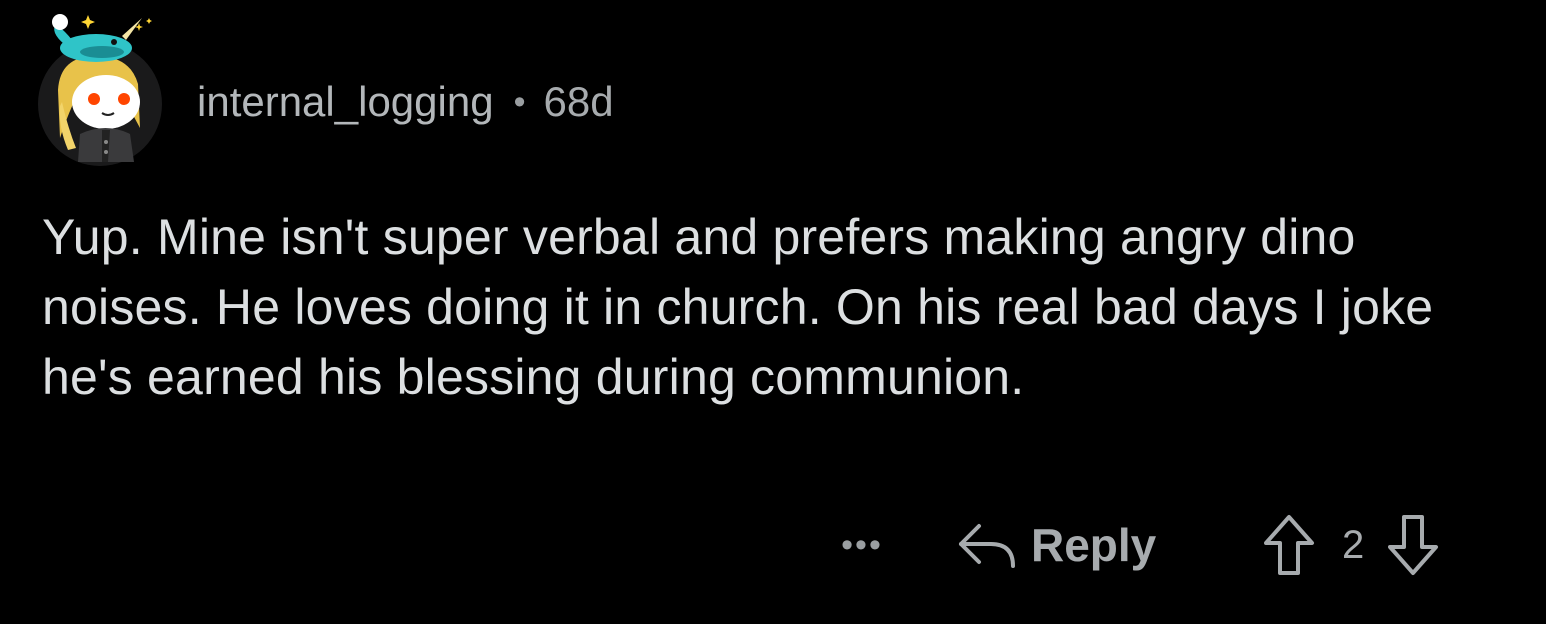  What do you see at coordinates (862, 545) in the screenshot?
I see `more-options-button: •••` at bounding box center [862, 545].